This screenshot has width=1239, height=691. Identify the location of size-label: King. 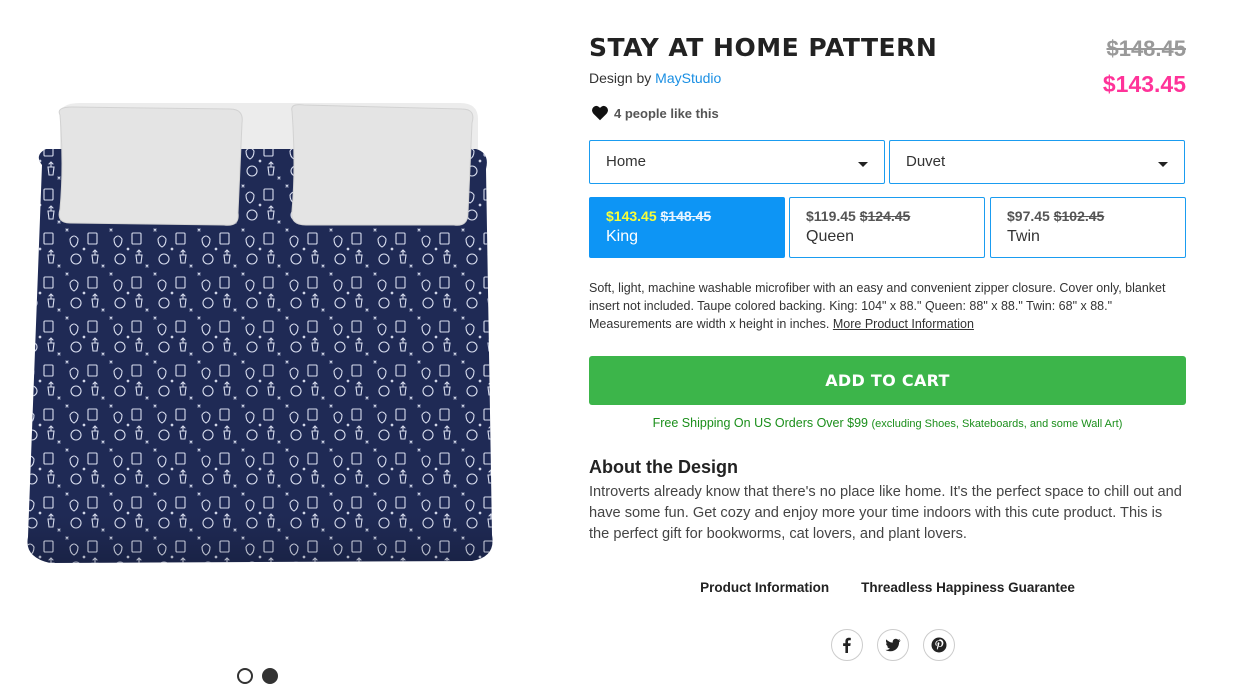
(622, 236).